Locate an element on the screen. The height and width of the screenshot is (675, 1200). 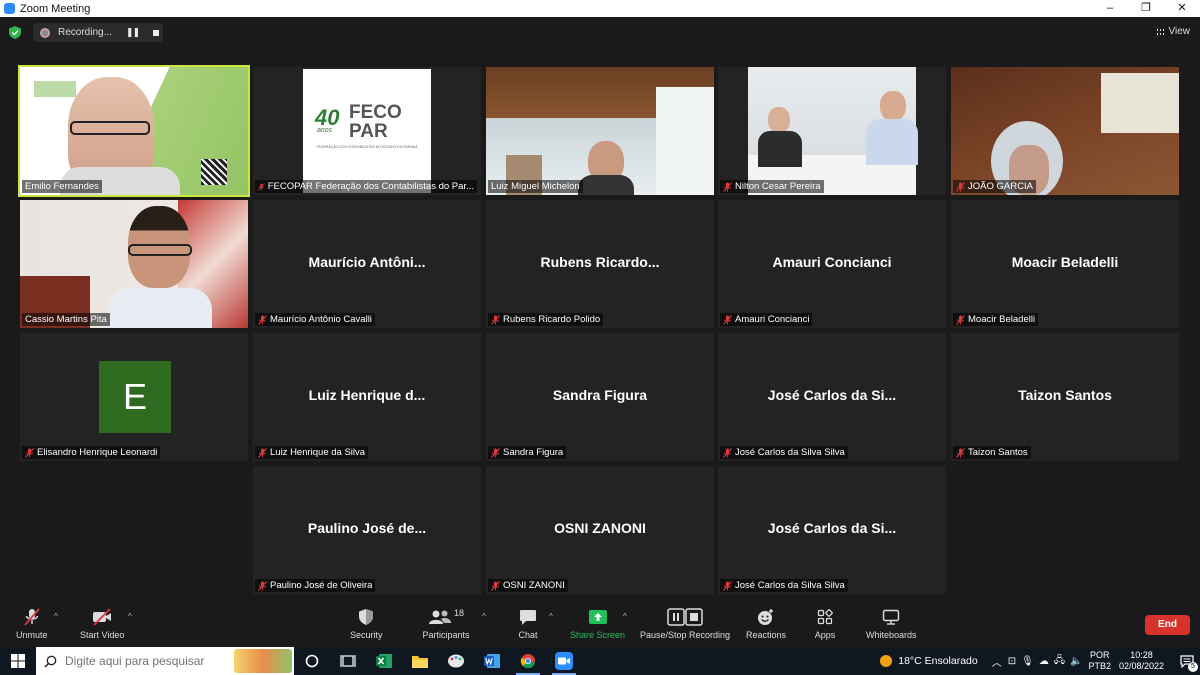
participant-name: OSNI ZANONI is located at coordinates (534, 585).